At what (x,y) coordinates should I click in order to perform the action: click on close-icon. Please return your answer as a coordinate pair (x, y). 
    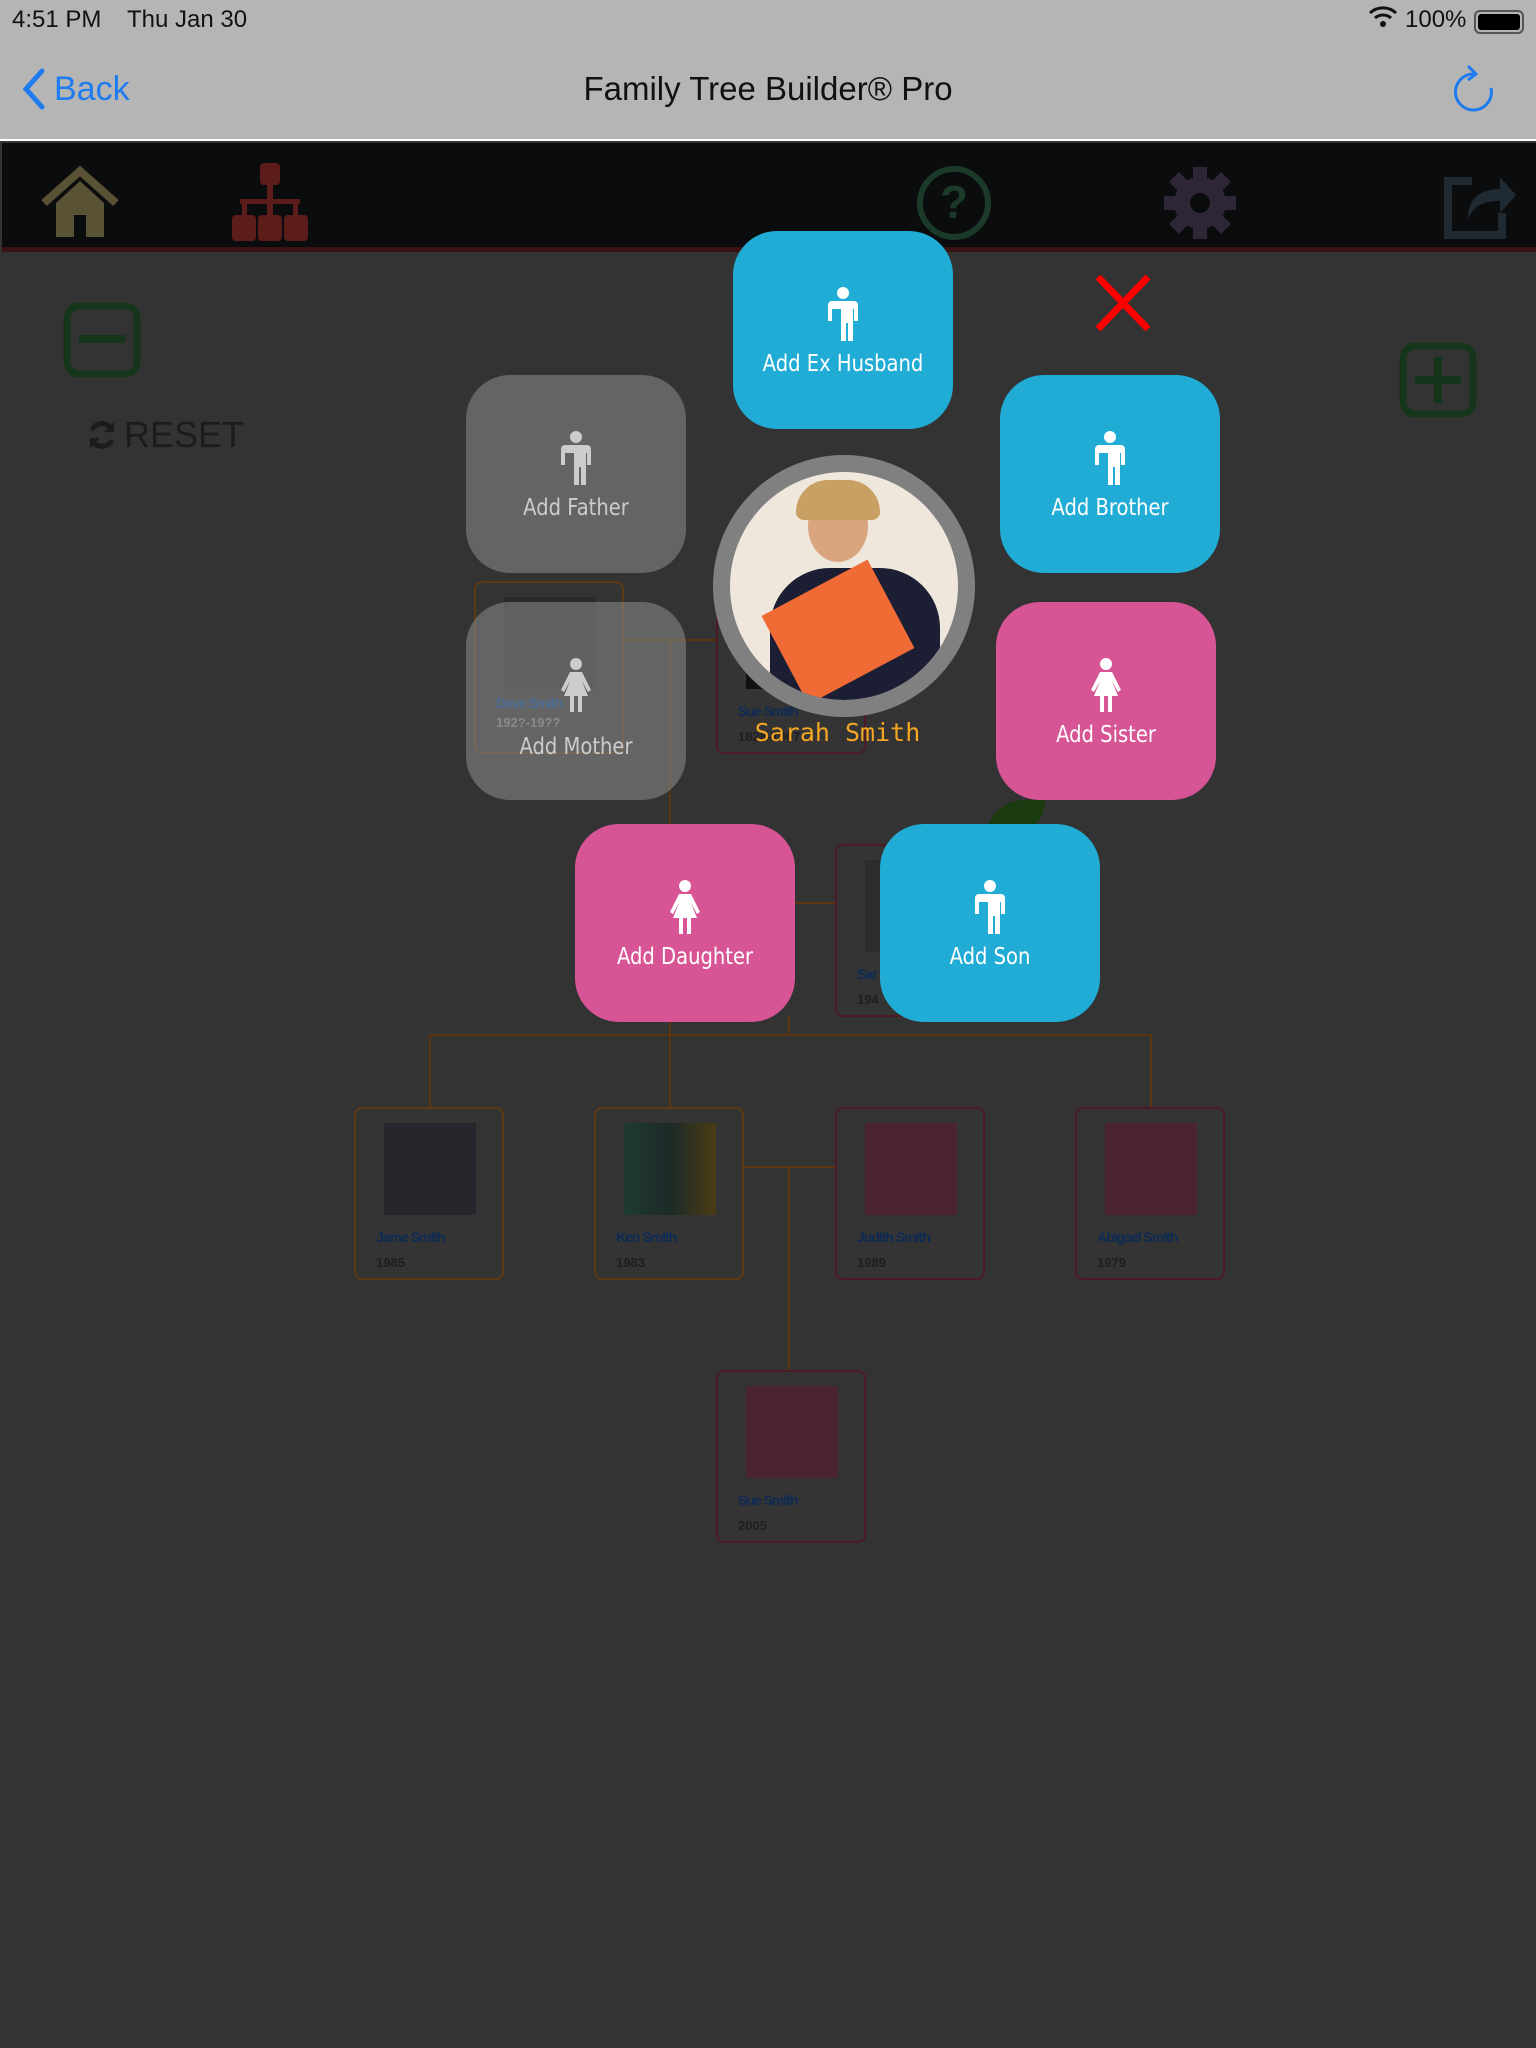
    Looking at the image, I should click on (1123, 303).